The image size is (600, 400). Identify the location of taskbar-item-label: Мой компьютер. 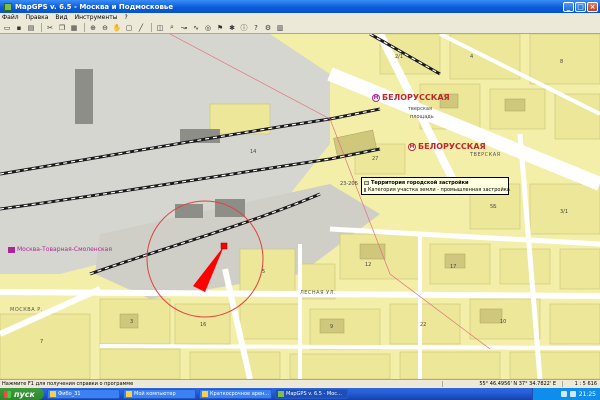
(155, 394).